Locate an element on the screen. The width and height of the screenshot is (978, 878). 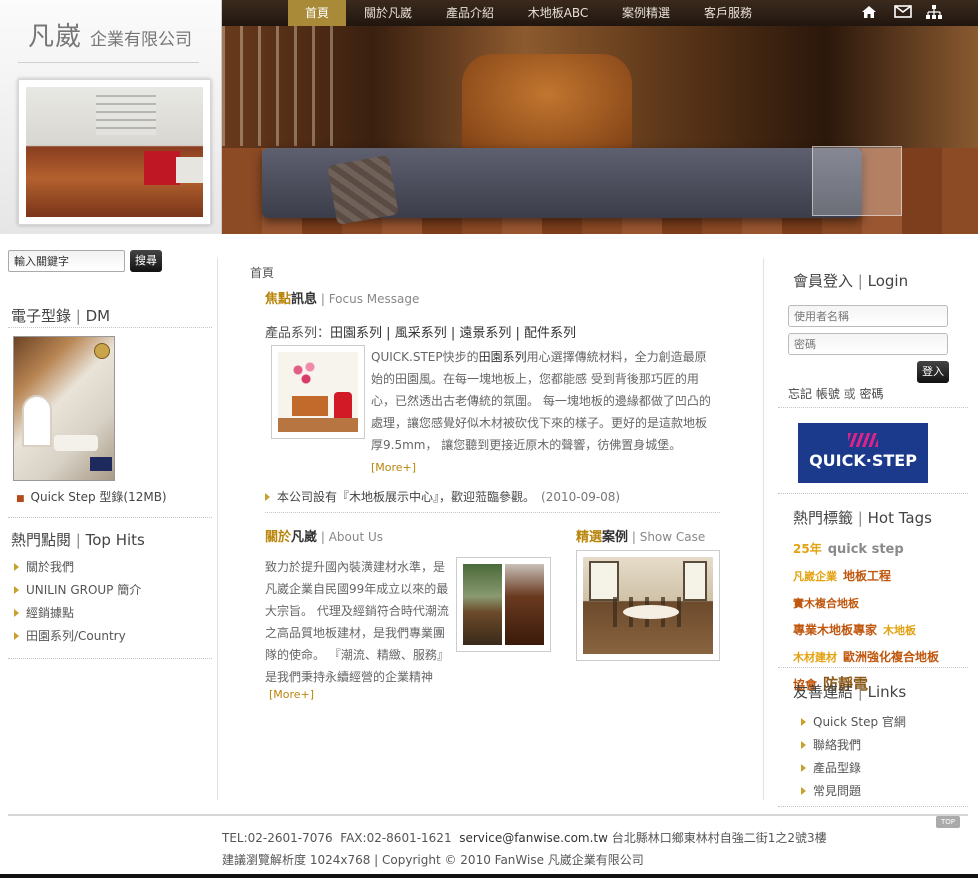
column-divider is located at coordinates (763, 529).